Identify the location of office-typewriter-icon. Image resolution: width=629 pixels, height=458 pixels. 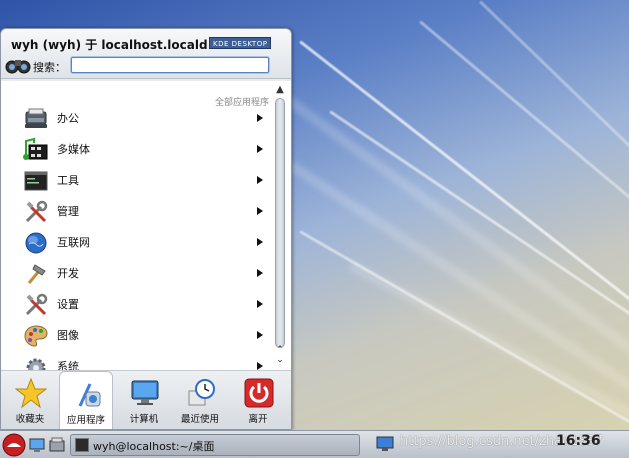
(36, 118).